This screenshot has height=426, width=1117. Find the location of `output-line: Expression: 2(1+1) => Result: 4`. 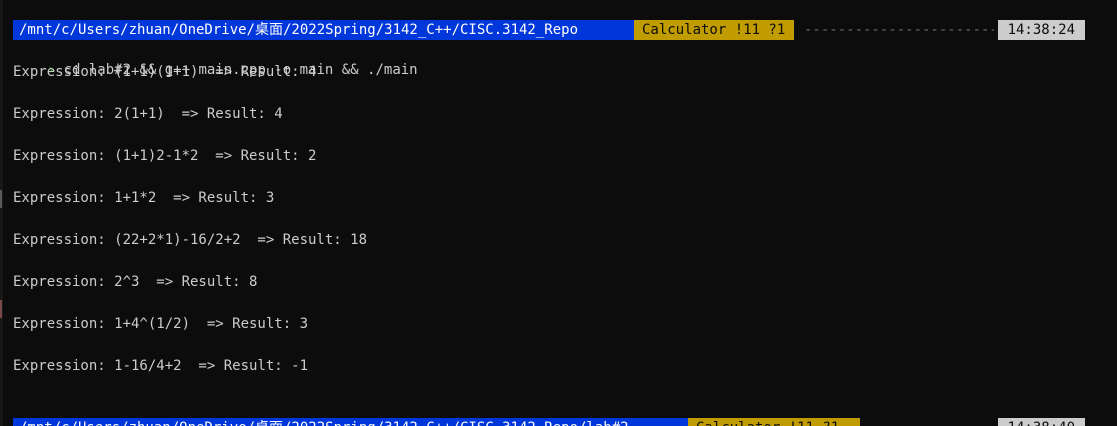

output-line: Expression: 2(1+1) => Result: 4 is located at coordinates (148, 114).